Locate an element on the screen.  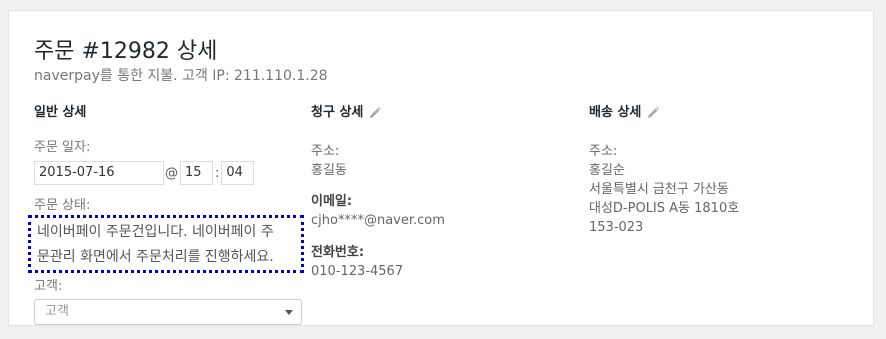
order-date-row: 2015-07-16 @ 15 : 04 is located at coordinates (144, 173).